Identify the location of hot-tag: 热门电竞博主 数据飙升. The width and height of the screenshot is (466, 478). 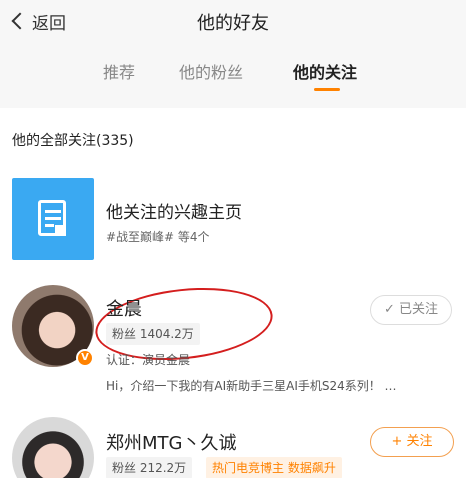
(274, 467).